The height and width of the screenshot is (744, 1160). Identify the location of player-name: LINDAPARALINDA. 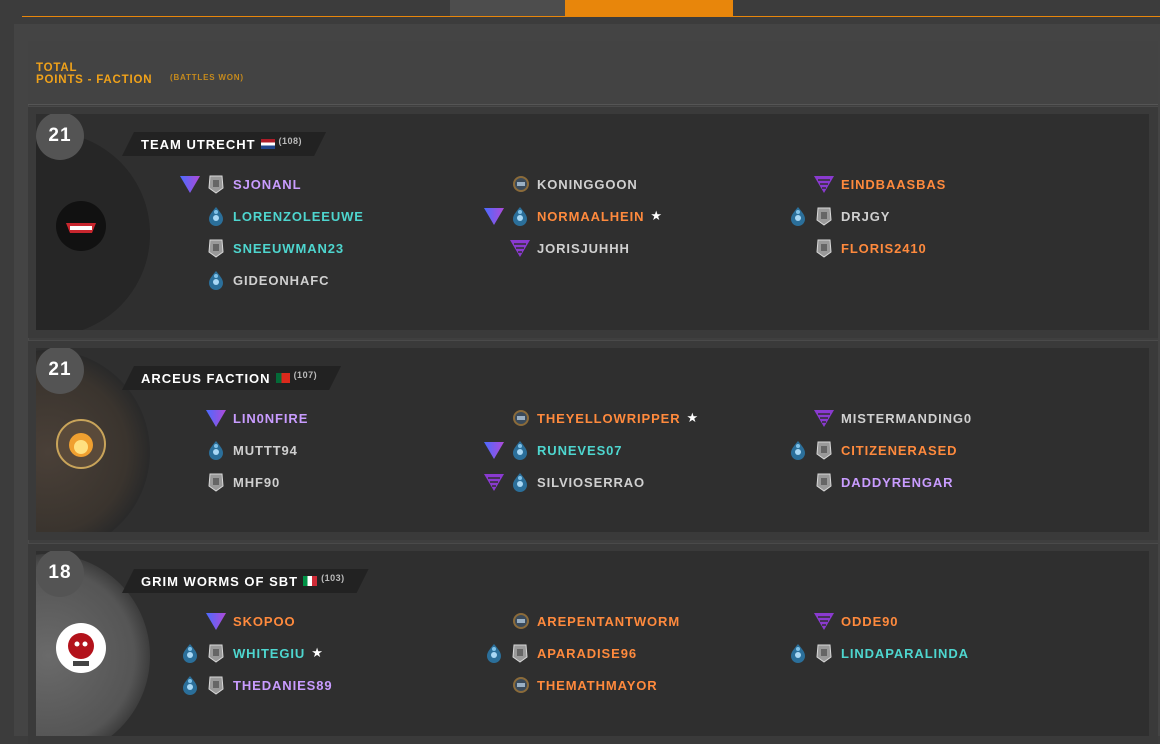
(905, 653).